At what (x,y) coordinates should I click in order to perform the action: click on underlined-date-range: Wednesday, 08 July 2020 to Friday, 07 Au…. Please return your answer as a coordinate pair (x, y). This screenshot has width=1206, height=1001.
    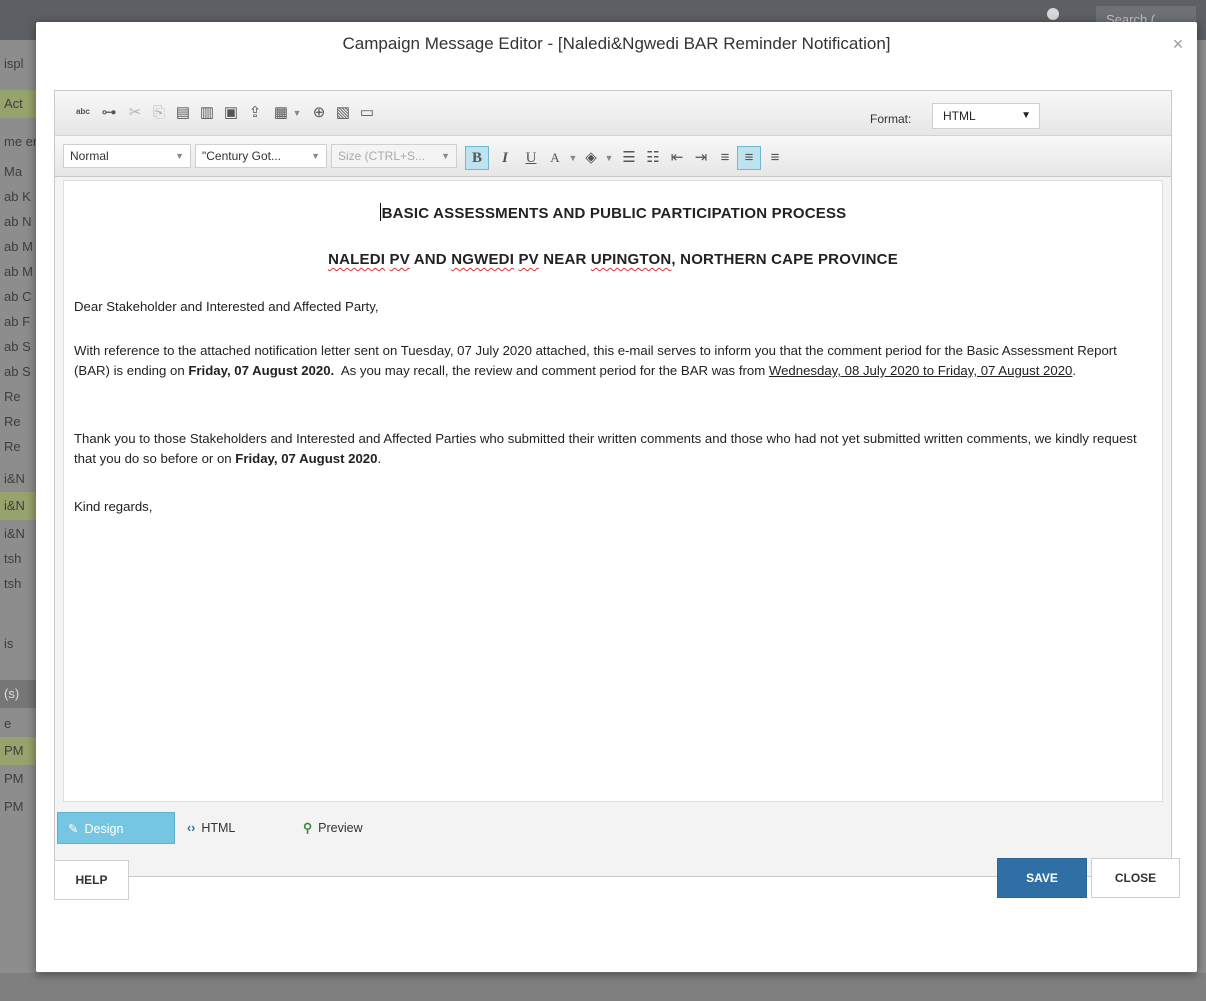
    Looking at the image, I should click on (920, 370).